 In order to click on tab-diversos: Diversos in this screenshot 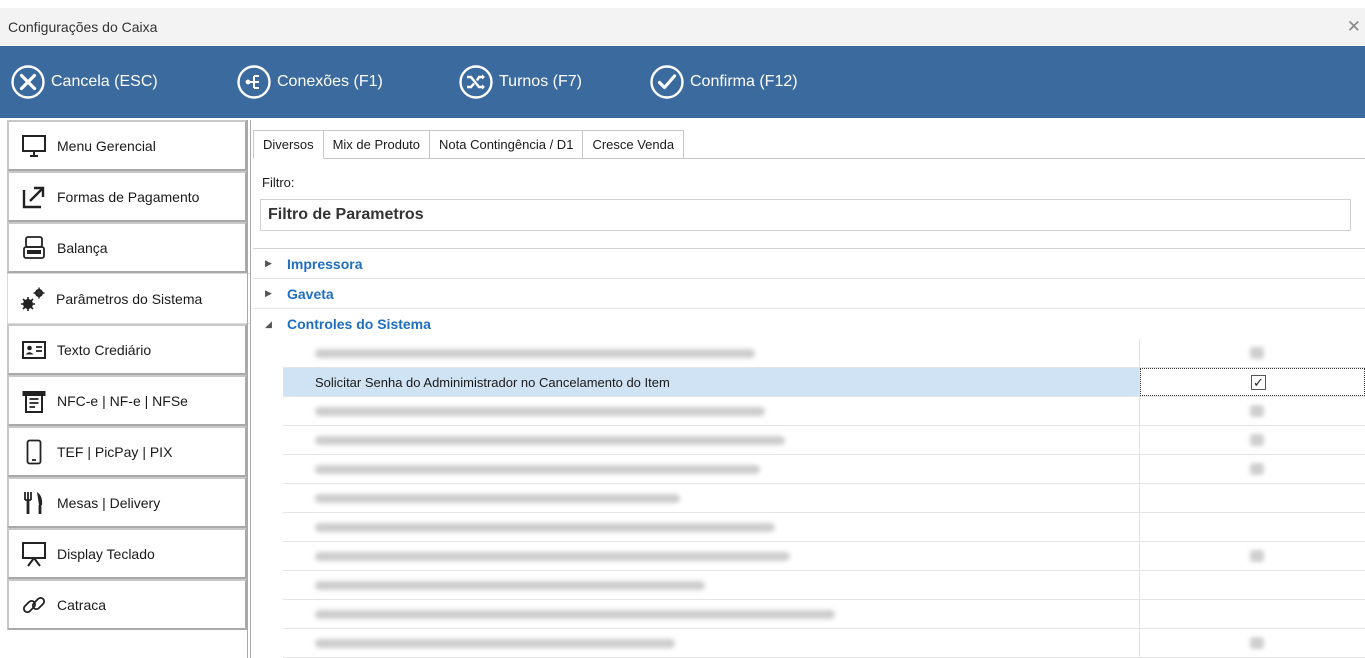, I will do `click(288, 144)`.